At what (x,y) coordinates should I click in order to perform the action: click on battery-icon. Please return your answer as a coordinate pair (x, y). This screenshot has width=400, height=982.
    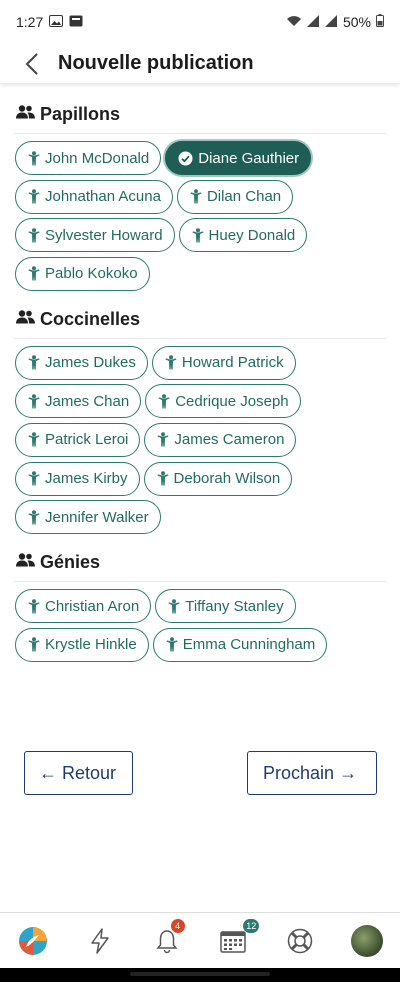
    Looking at the image, I should click on (380, 22).